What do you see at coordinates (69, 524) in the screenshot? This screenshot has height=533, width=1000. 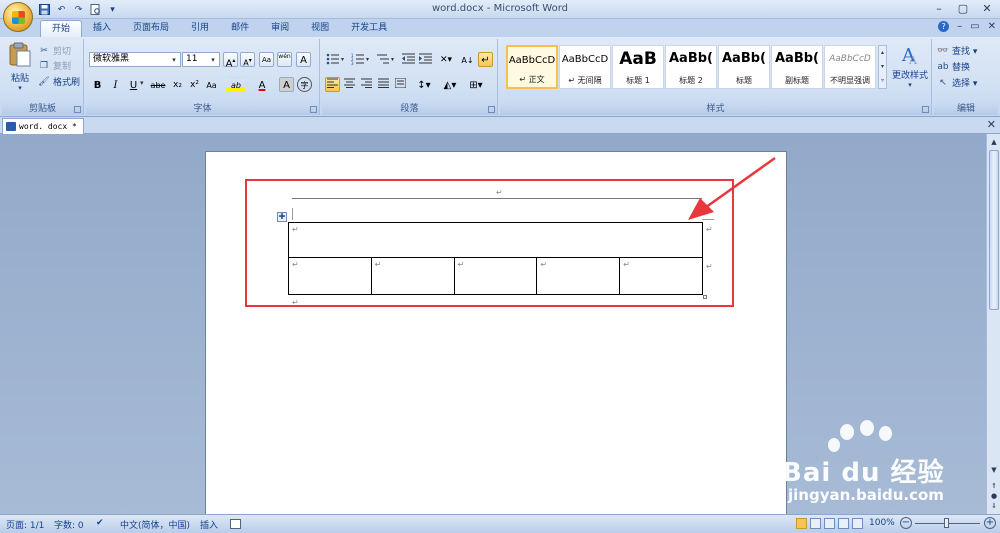 I see `word-count-status: 字数: 0` at bounding box center [69, 524].